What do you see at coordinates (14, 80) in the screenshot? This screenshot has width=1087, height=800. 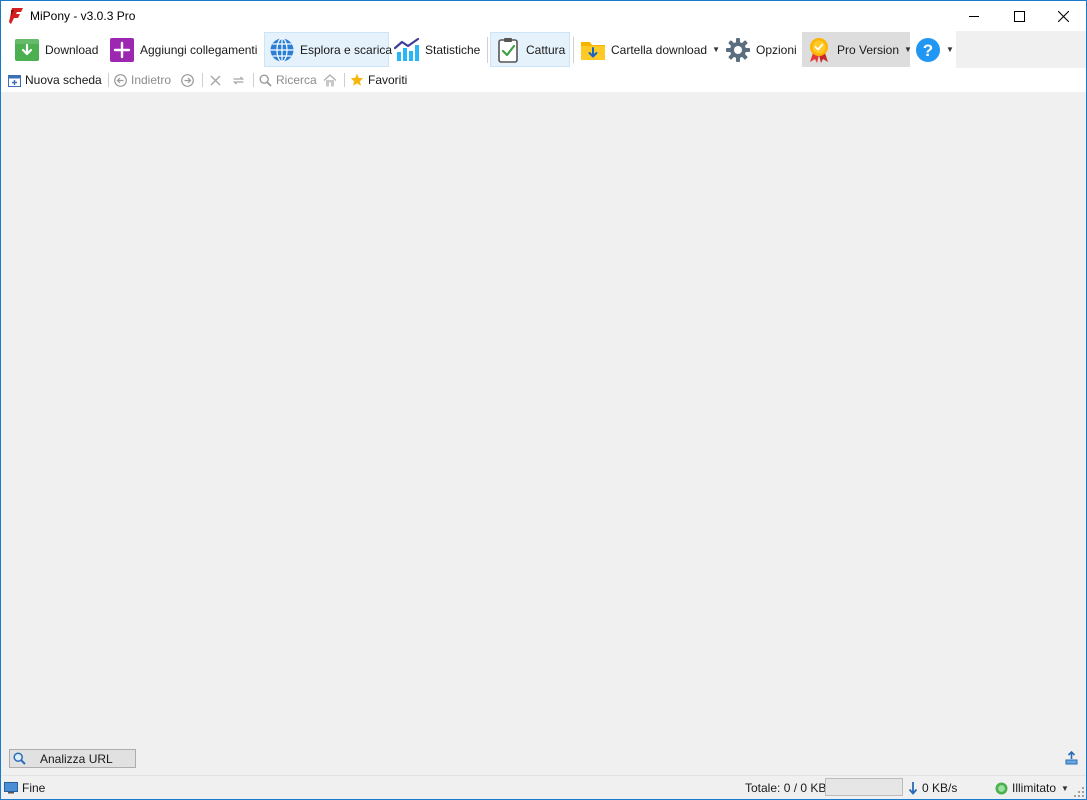 I see `new-tab-icon` at bounding box center [14, 80].